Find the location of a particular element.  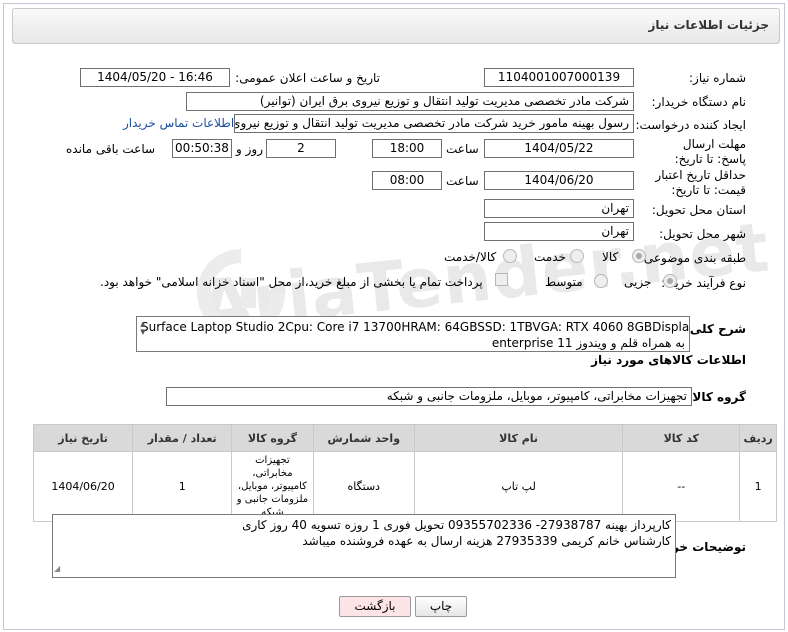

cell-qty: 1 is located at coordinates (182, 486).